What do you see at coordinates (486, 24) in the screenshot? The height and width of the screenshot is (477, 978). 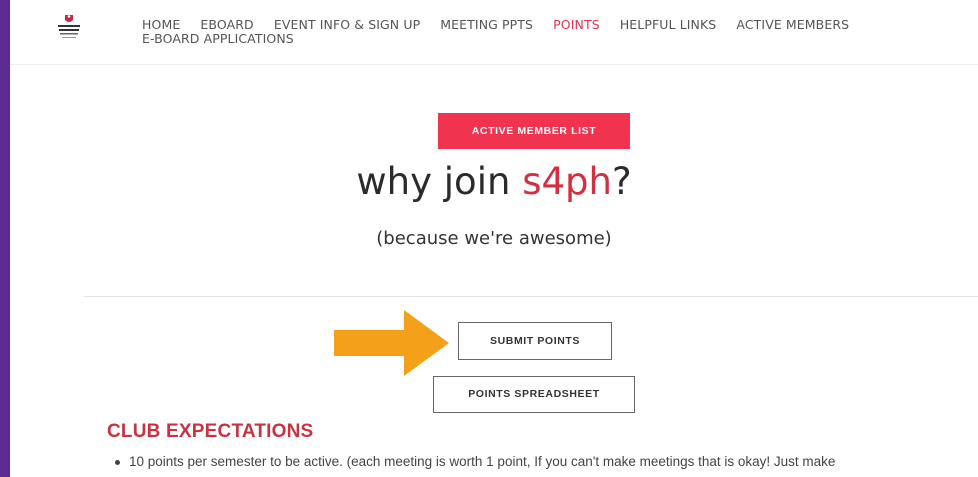 I see `nav-meeting-ppts: MEETING PPTS` at bounding box center [486, 24].